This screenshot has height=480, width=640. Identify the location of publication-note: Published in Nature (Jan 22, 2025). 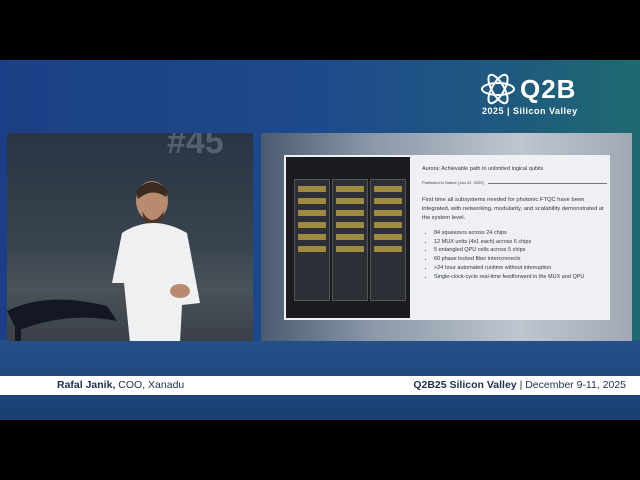
(453, 182).